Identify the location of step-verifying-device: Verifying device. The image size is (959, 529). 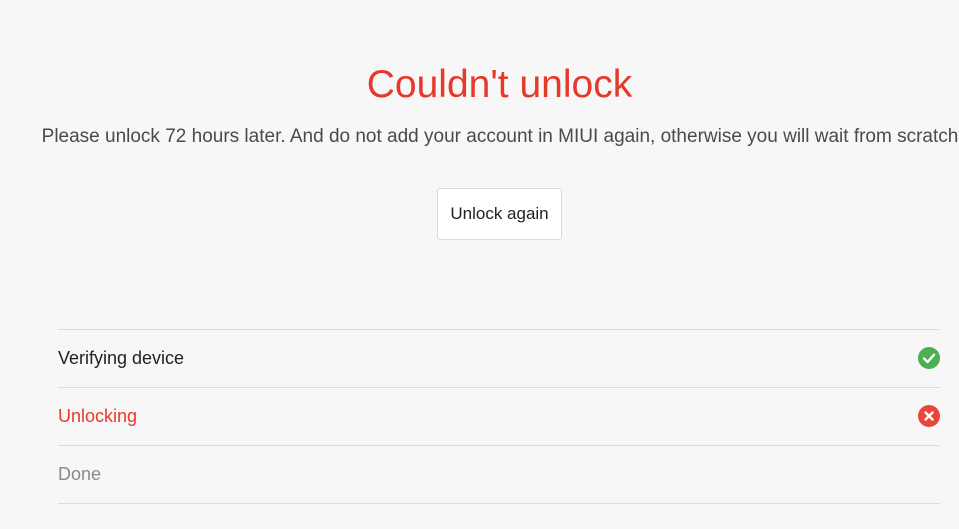
(499, 359).